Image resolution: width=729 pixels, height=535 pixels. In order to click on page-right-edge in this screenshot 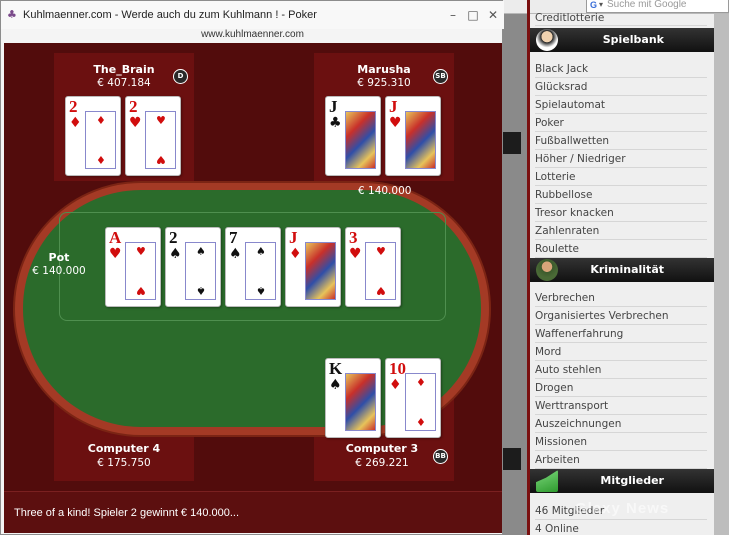, I will do `click(721, 274)`.